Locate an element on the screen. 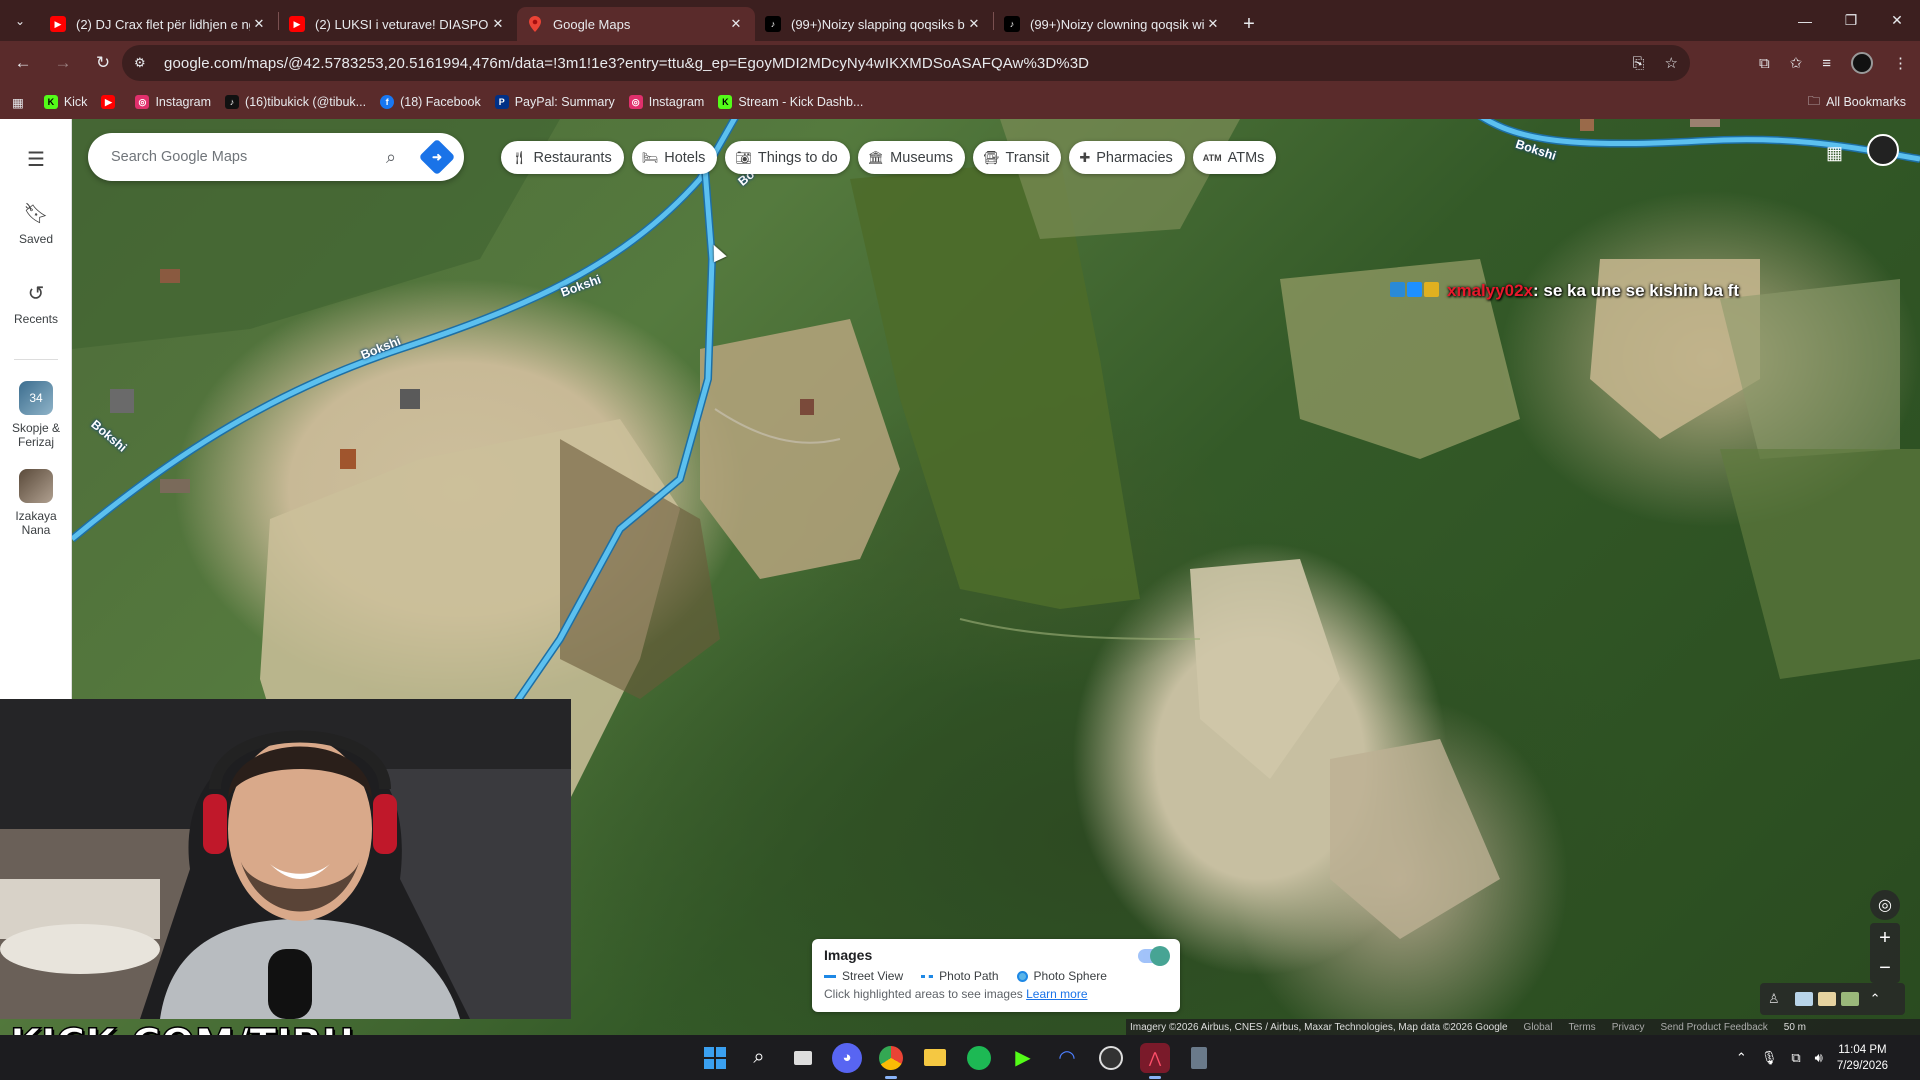  layers-control: ♙ ⌃ is located at coordinates (1832, 999).